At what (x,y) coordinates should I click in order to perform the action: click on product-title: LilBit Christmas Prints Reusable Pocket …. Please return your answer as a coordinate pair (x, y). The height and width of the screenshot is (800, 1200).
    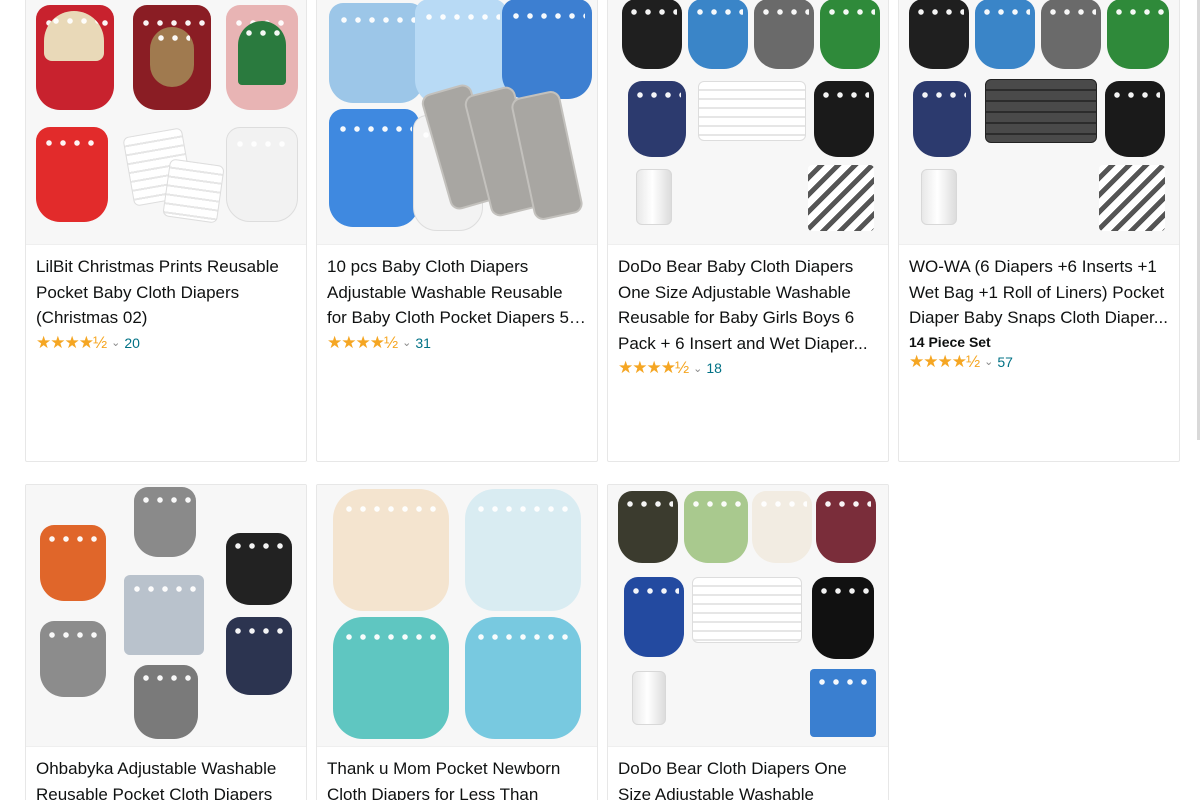
    Looking at the image, I should click on (166, 288).